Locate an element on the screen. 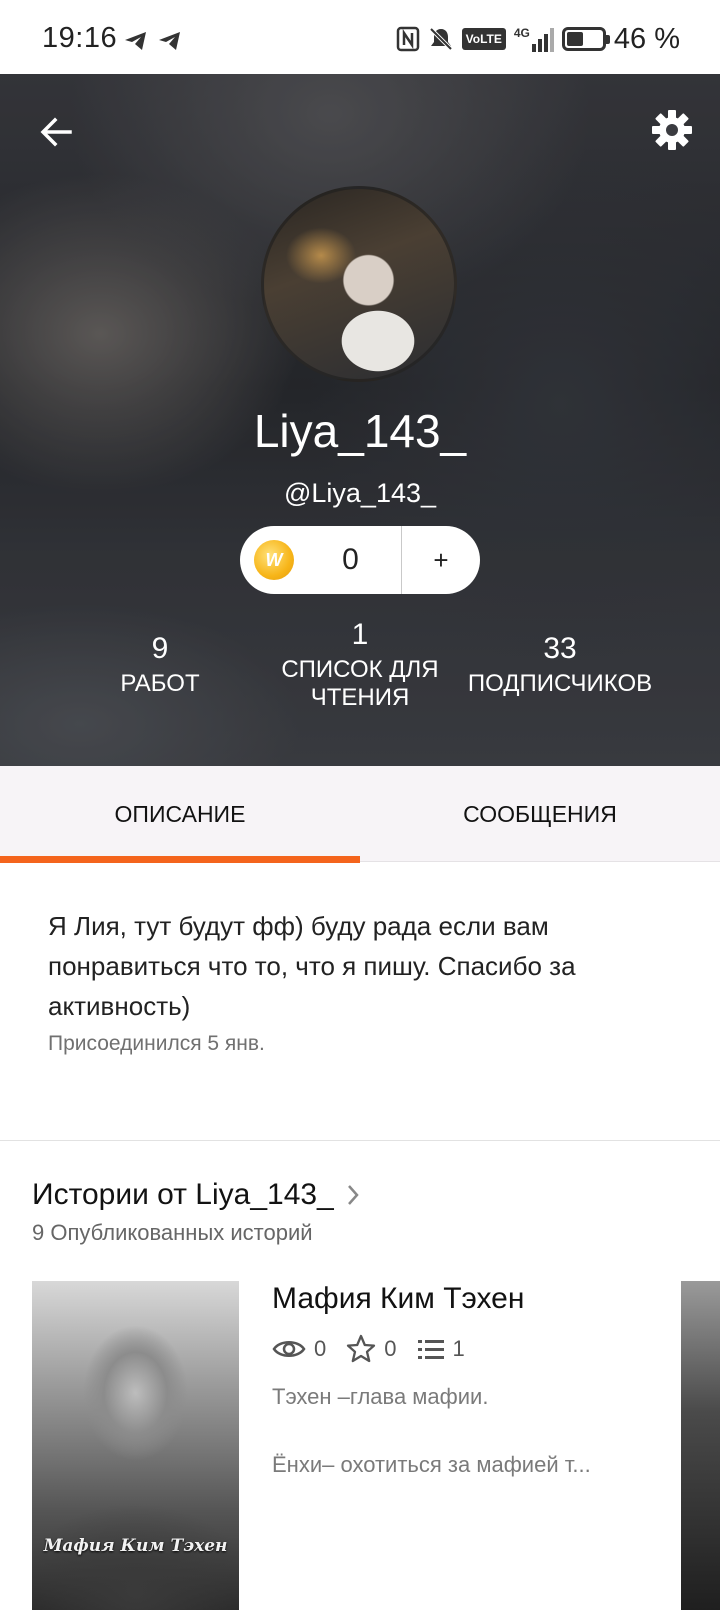  status-time: 19:16 is located at coordinates (80, 38).